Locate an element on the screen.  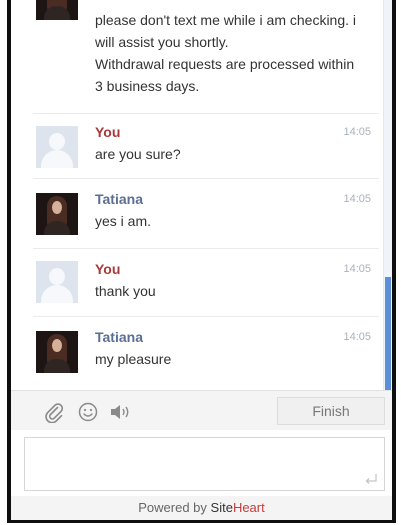
message-line: Withdrawal requests are processed within is located at coordinates (225, 64).